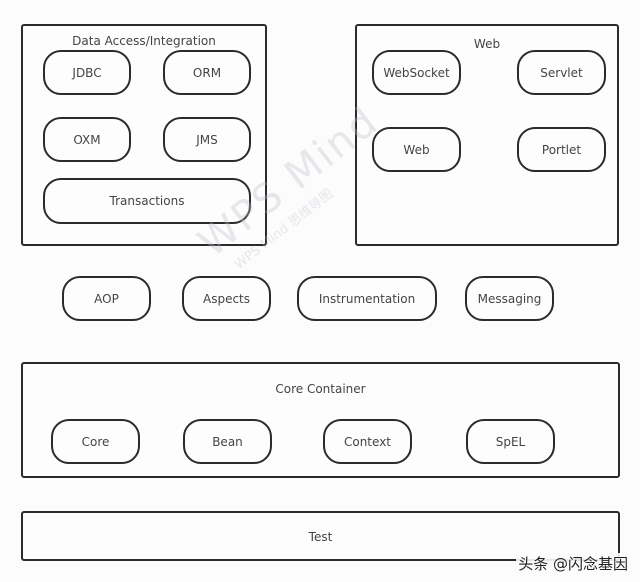 The width and height of the screenshot is (640, 582). What do you see at coordinates (147, 201) in the screenshot?
I see `module-transactions: Transactions` at bounding box center [147, 201].